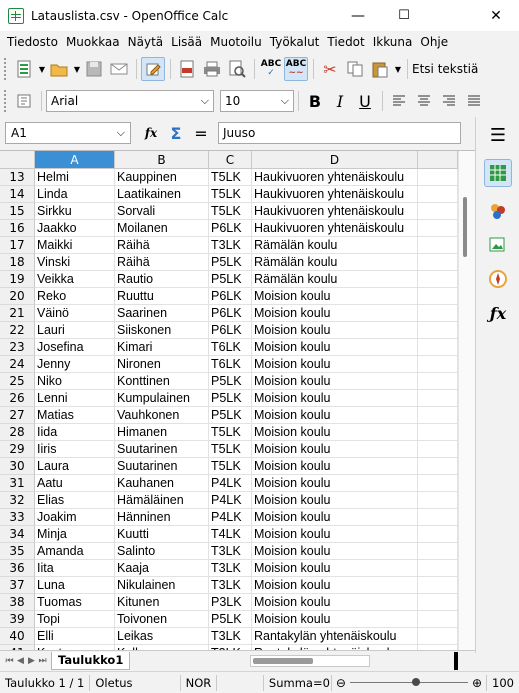 Image resolution: width=519 pixels, height=693 pixels. What do you see at coordinates (498, 313) in the screenshot?
I see `functions-icon: ƒx` at bounding box center [498, 313].